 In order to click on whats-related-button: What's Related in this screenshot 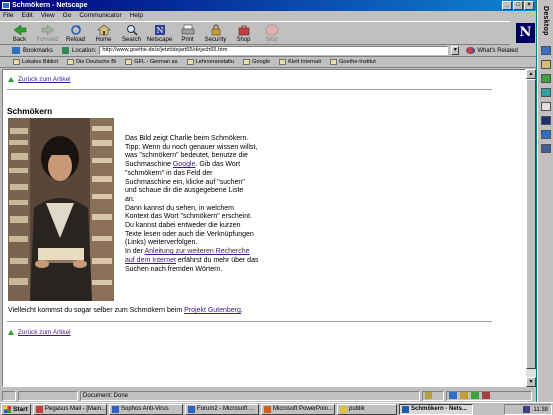, I will do `click(492, 50)`.